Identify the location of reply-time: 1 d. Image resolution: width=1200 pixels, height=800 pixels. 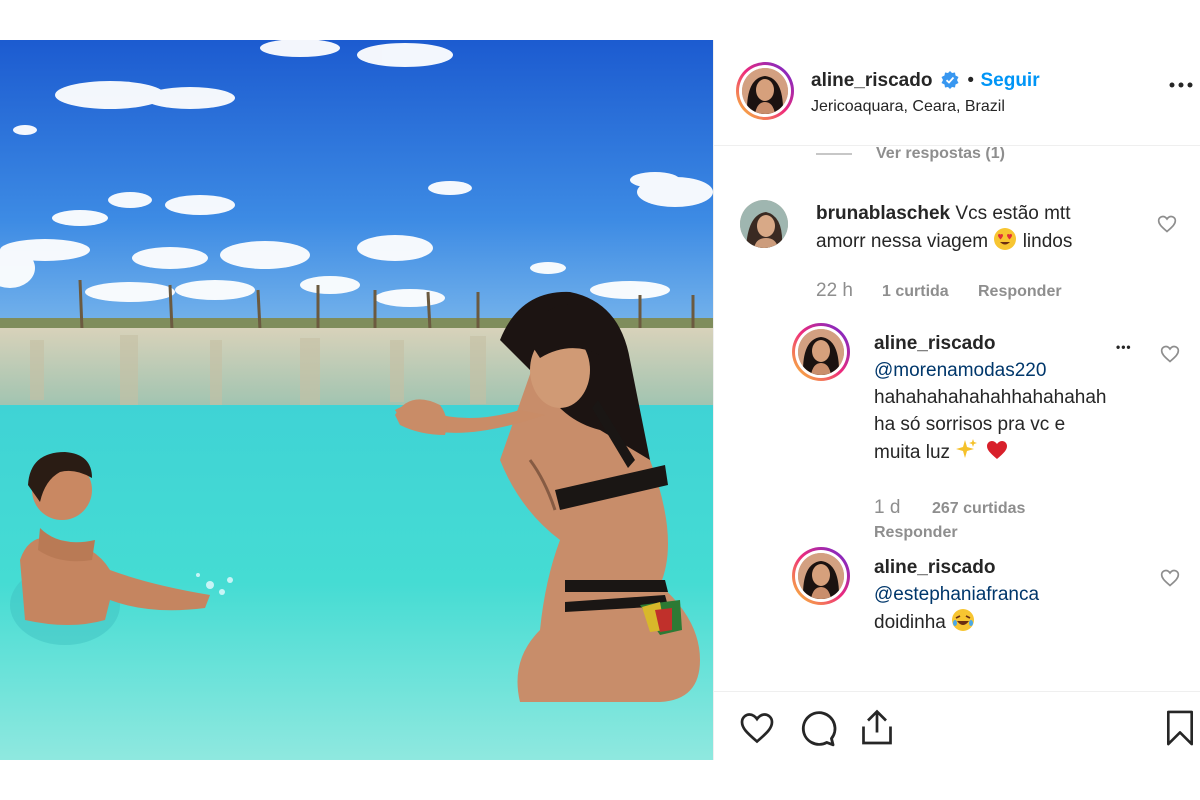
(887, 507).